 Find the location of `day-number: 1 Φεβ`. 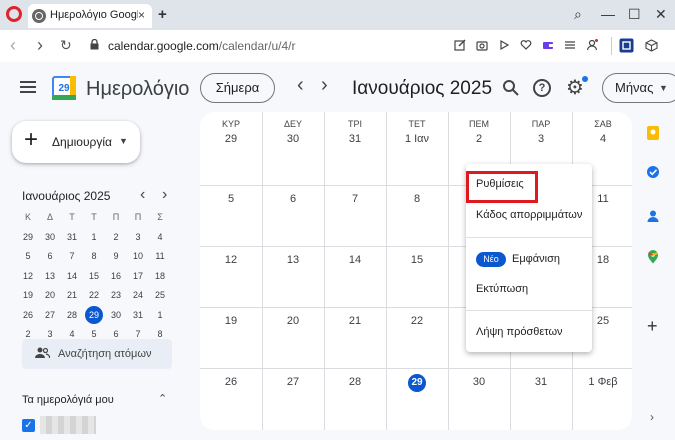

day-number: 1 Φεβ is located at coordinates (602, 382).